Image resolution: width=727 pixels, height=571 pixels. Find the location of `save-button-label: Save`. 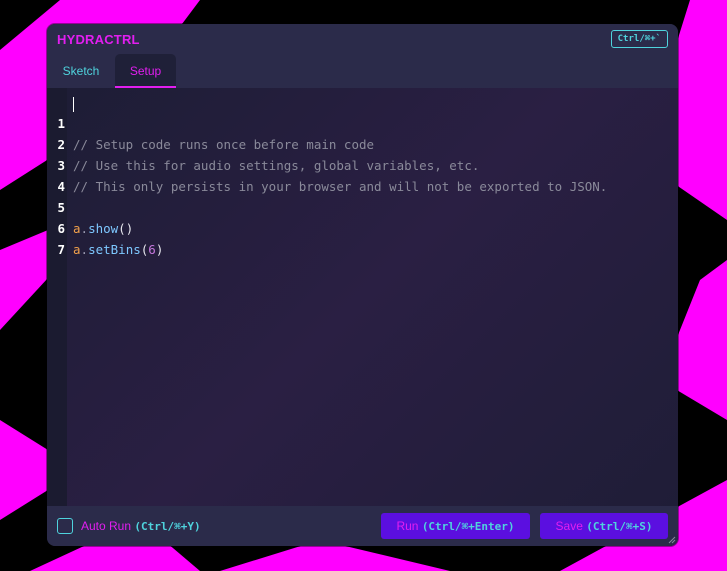

save-button-label: Save is located at coordinates (569, 526).